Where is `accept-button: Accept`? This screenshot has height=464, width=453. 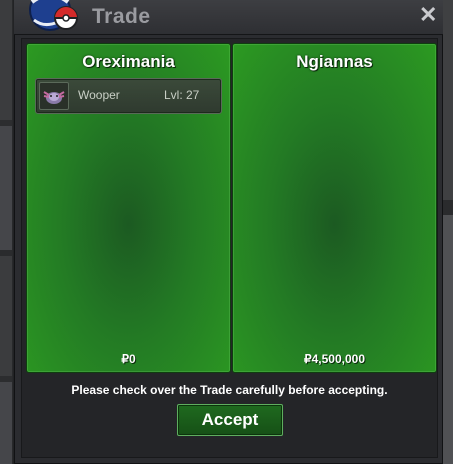 accept-button: Accept is located at coordinates (230, 420).